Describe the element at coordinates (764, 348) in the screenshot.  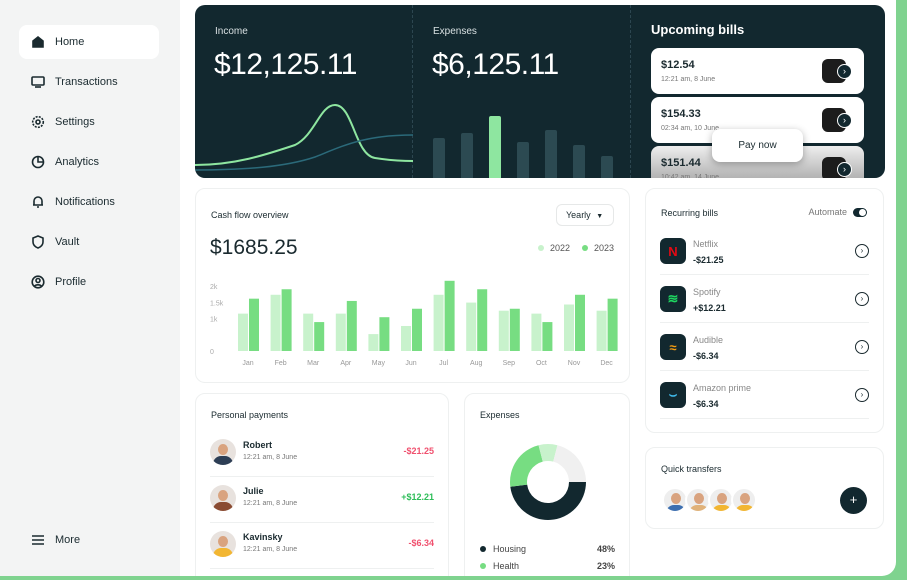
I see `recurring-bill-row: ≈ Audible -$6.34 ›` at that location.